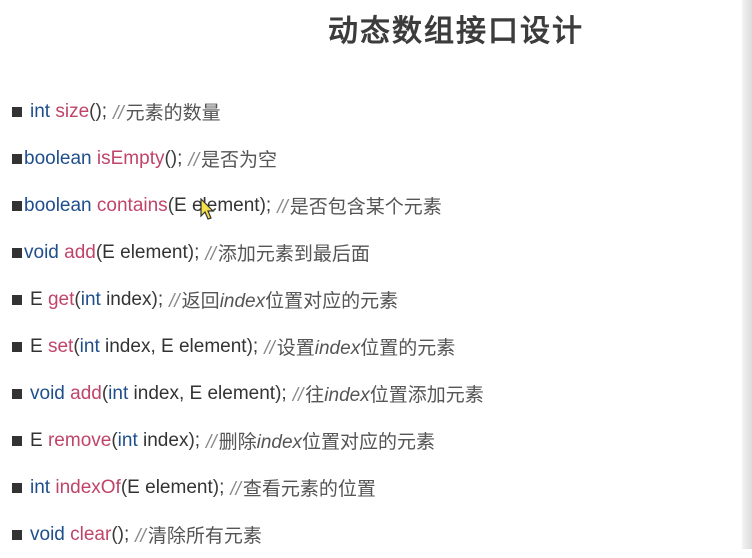 The height and width of the screenshot is (558, 752). Describe the element at coordinates (426, 395) in the screenshot. I see `comment-text-tail: 位置添加元素` at that location.